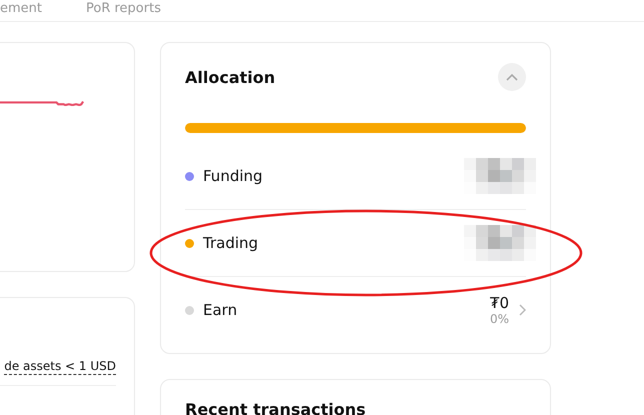 This screenshot has height=415, width=644. What do you see at coordinates (233, 176) in the screenshot?
I see `wallet-name: Funding` at bounding box center [233, 176].